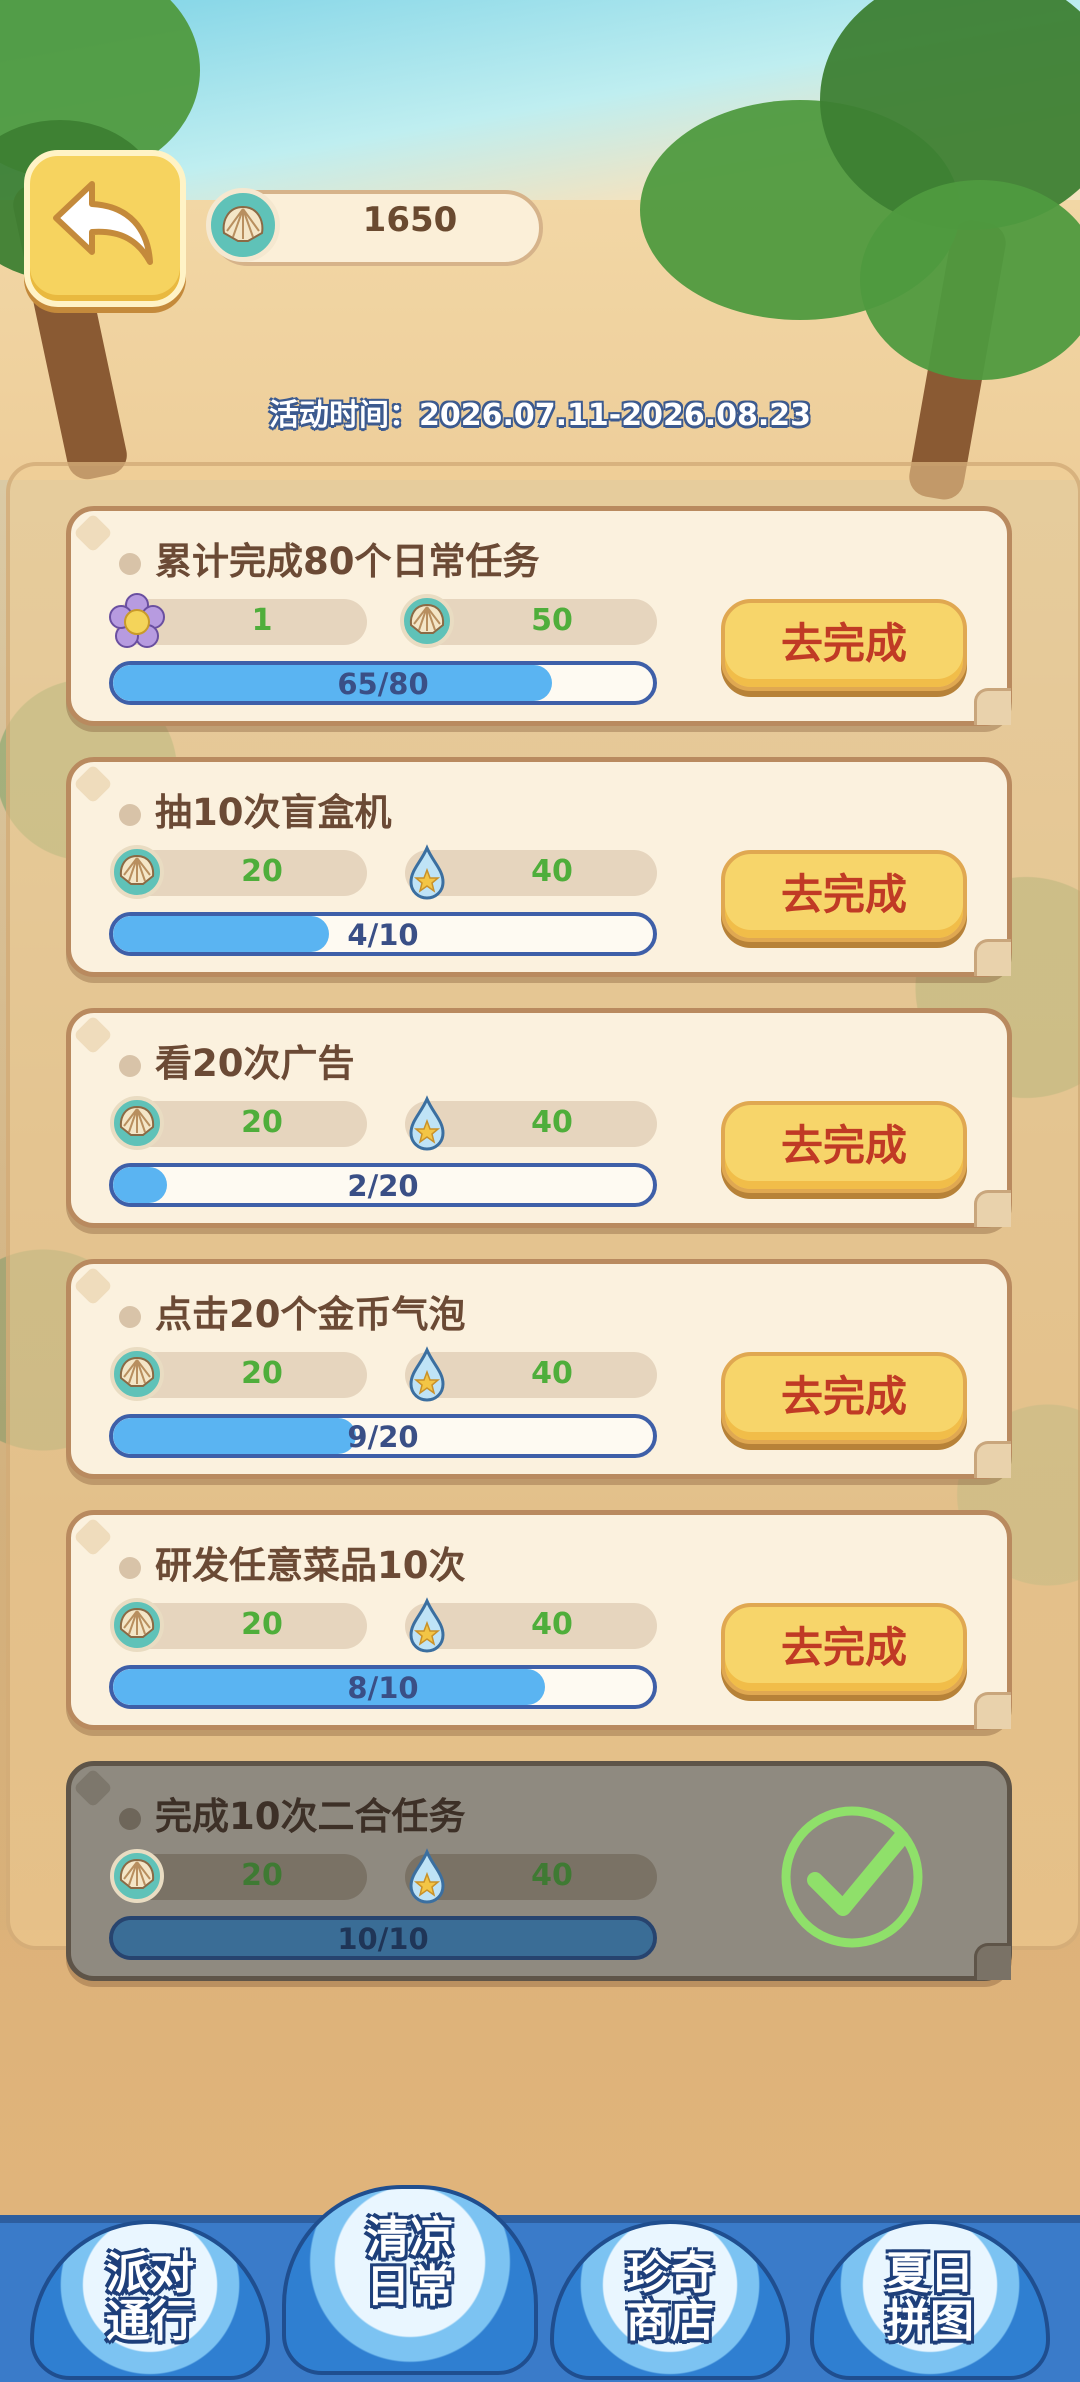  I want to click on task-title: 研发任意菜品10次, so click(310, 1565).